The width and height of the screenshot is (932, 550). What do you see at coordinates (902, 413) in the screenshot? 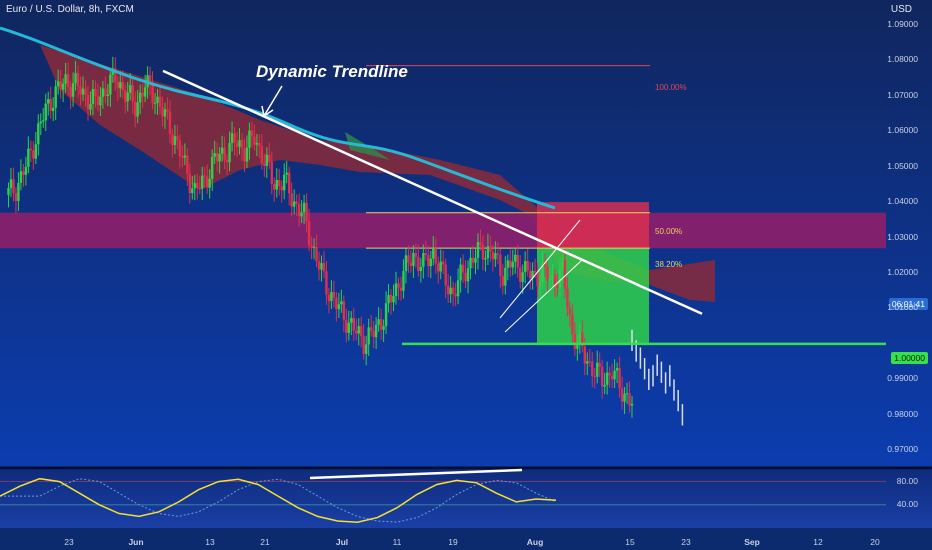
I see `y-tick-label: 0.98000` at bounding box center [902, 413].